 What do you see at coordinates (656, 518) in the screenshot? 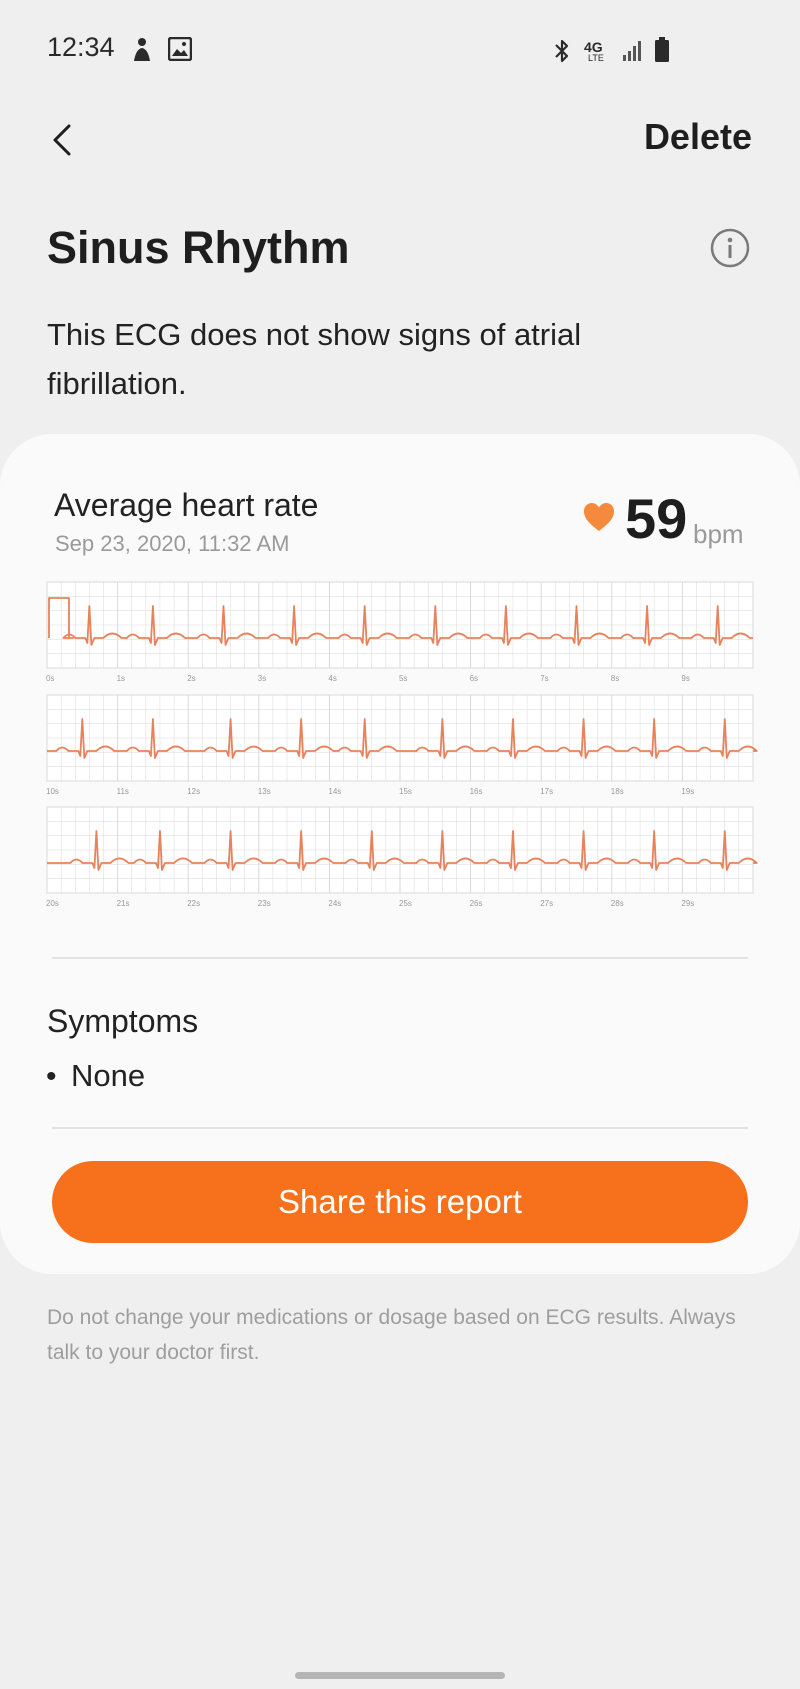
I see `heart-rate-value: 59` at bounding box center [656, 518].